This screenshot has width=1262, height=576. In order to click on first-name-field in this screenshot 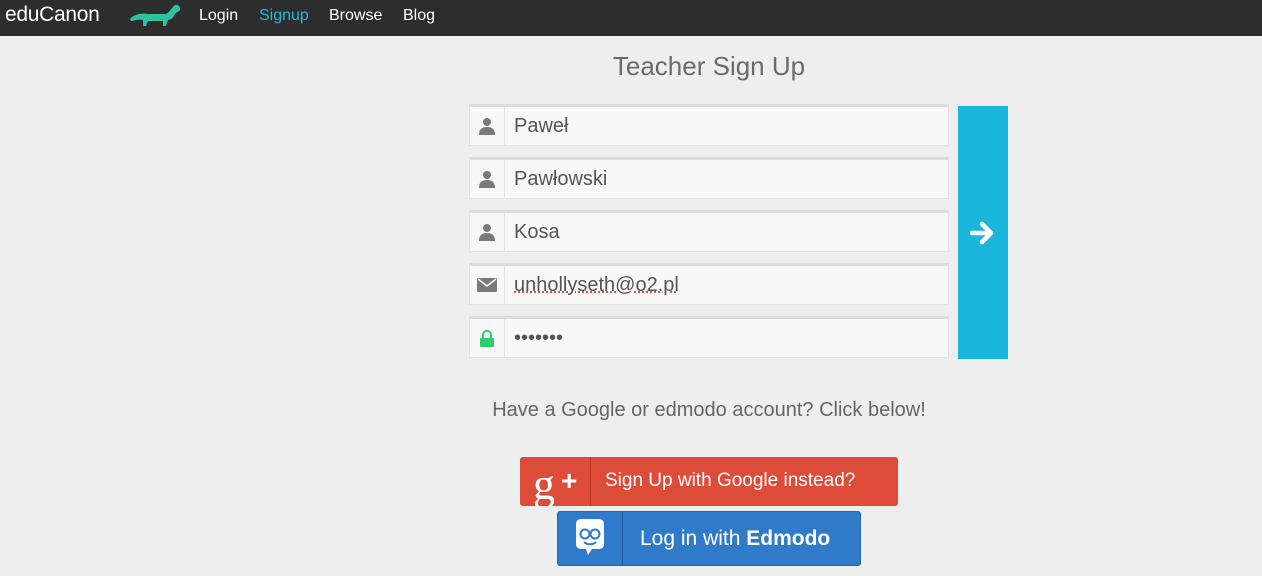, I will do `click(709, 125)`.